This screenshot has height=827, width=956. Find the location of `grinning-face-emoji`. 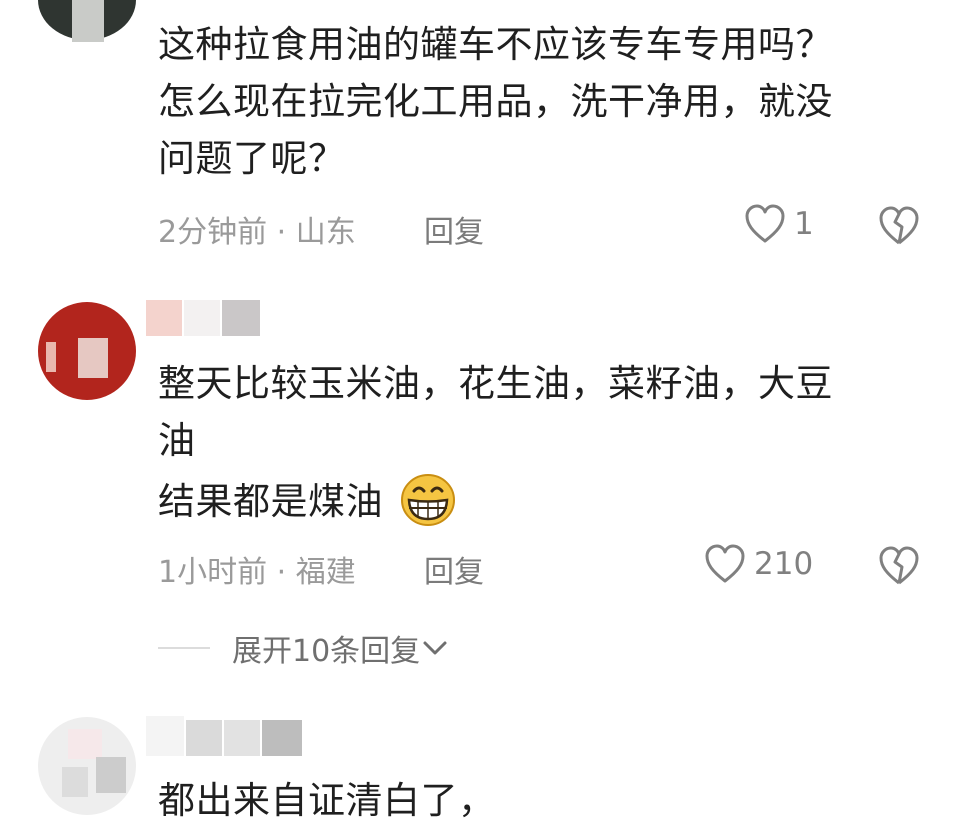

grinning-face-emoji is located at coordinates (428, 500).